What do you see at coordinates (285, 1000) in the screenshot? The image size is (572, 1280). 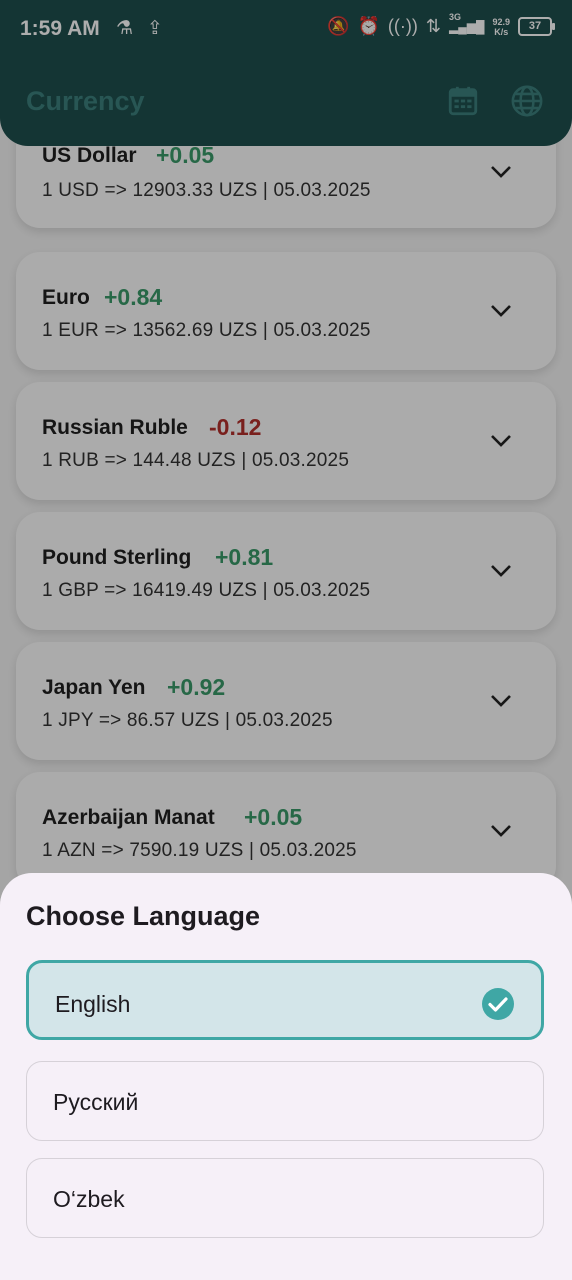 I see `language-option-english: English` at bounding box center [285, 1000].